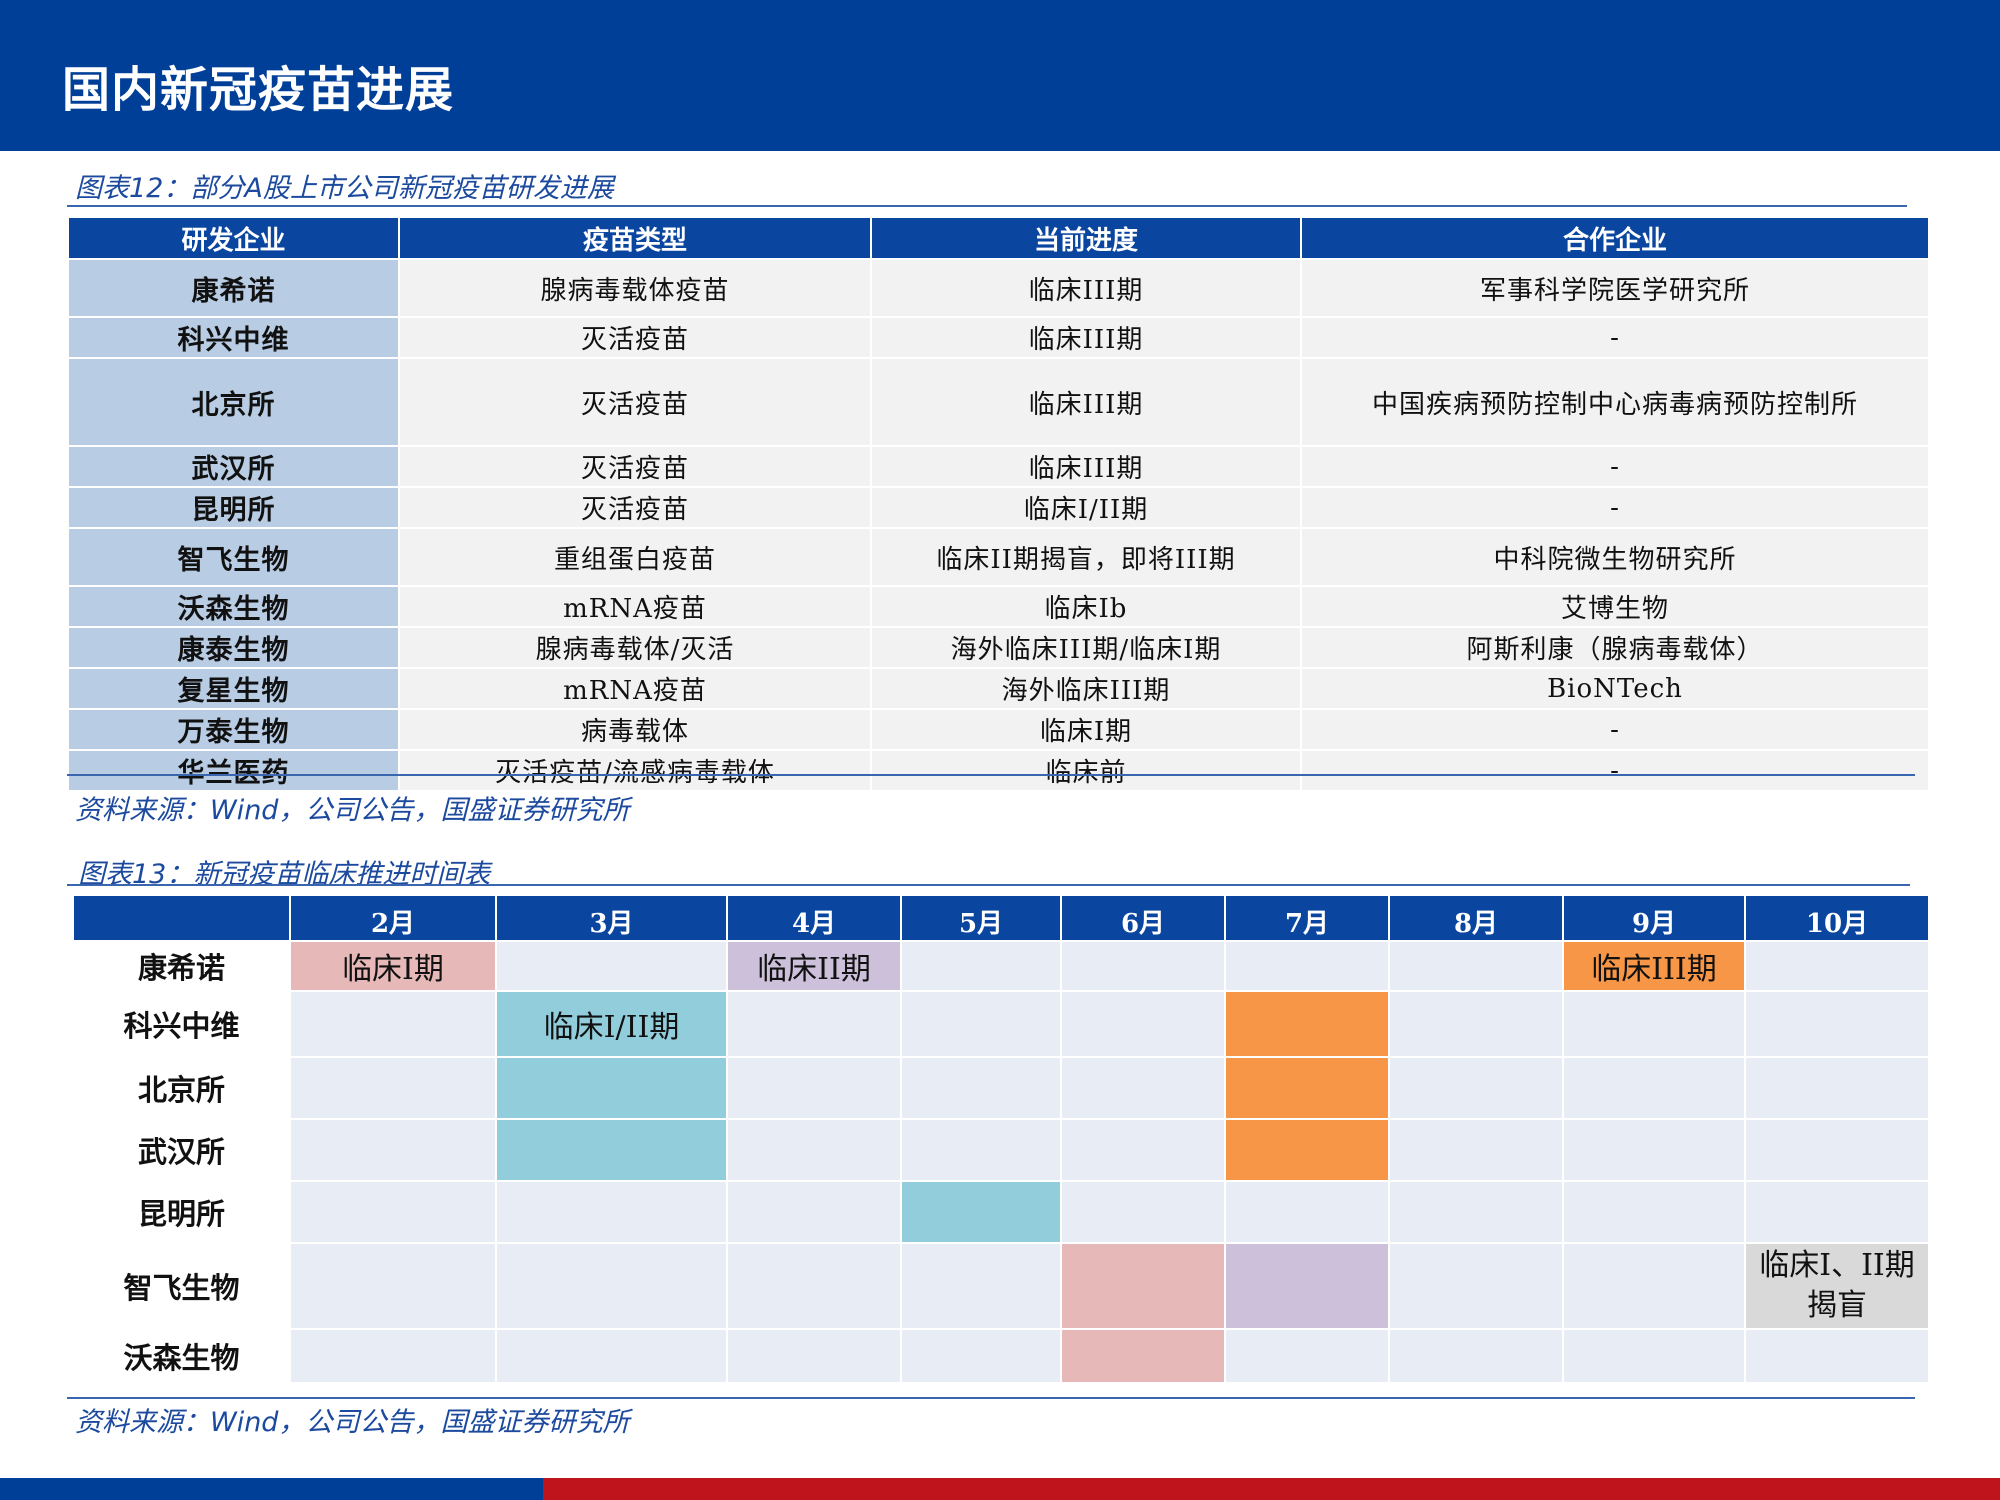 The image size is (2000, 1500). Describe the element at coordinates (1143, 918) in the screenshot. I see `month-header: 6月` at that location.